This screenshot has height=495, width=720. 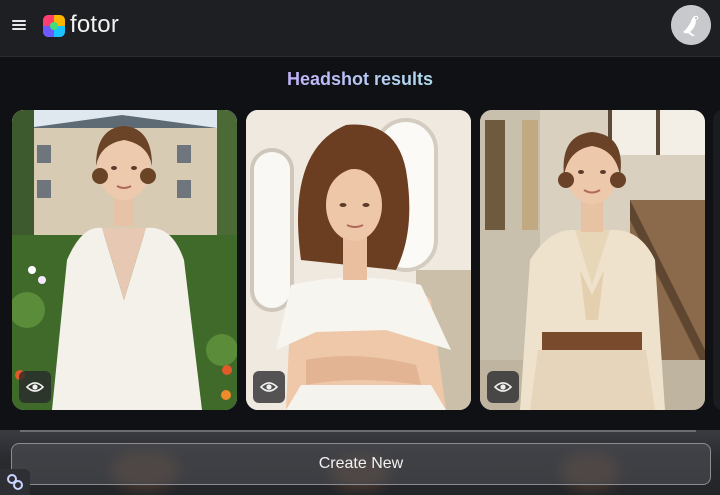 What do you see at coordinates (716, 260) in the screenshot?
I see `next-card-peek` at bounding box center [716, 260].